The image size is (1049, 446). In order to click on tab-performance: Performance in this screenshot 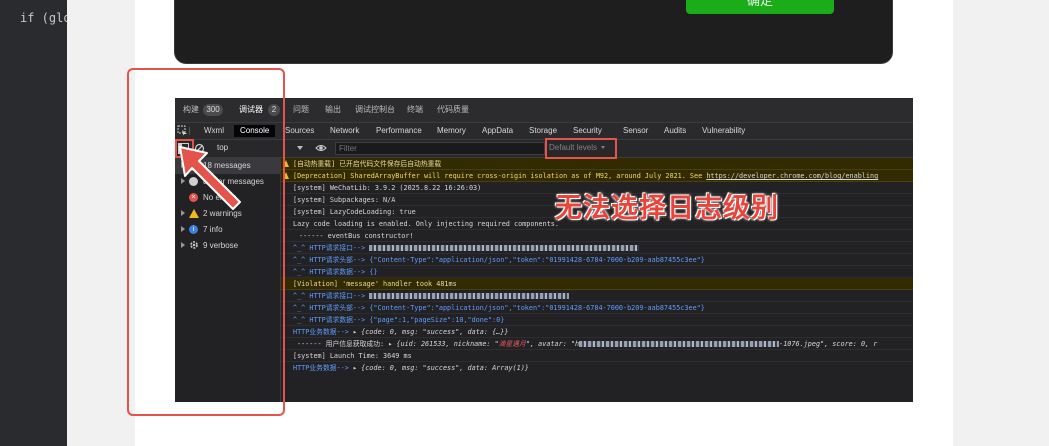, I will do `click(399, 131)`.